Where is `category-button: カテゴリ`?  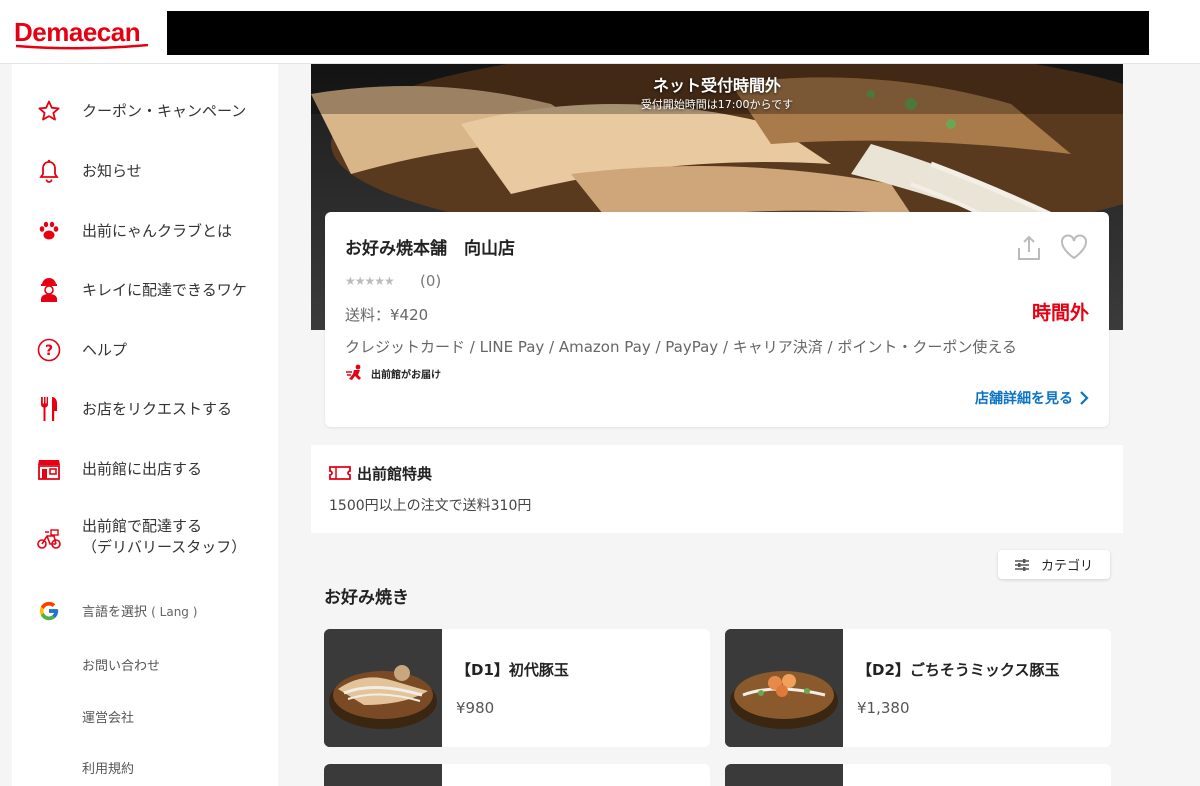 category-button: カテゴリ is located at coordinates (1054, 564).